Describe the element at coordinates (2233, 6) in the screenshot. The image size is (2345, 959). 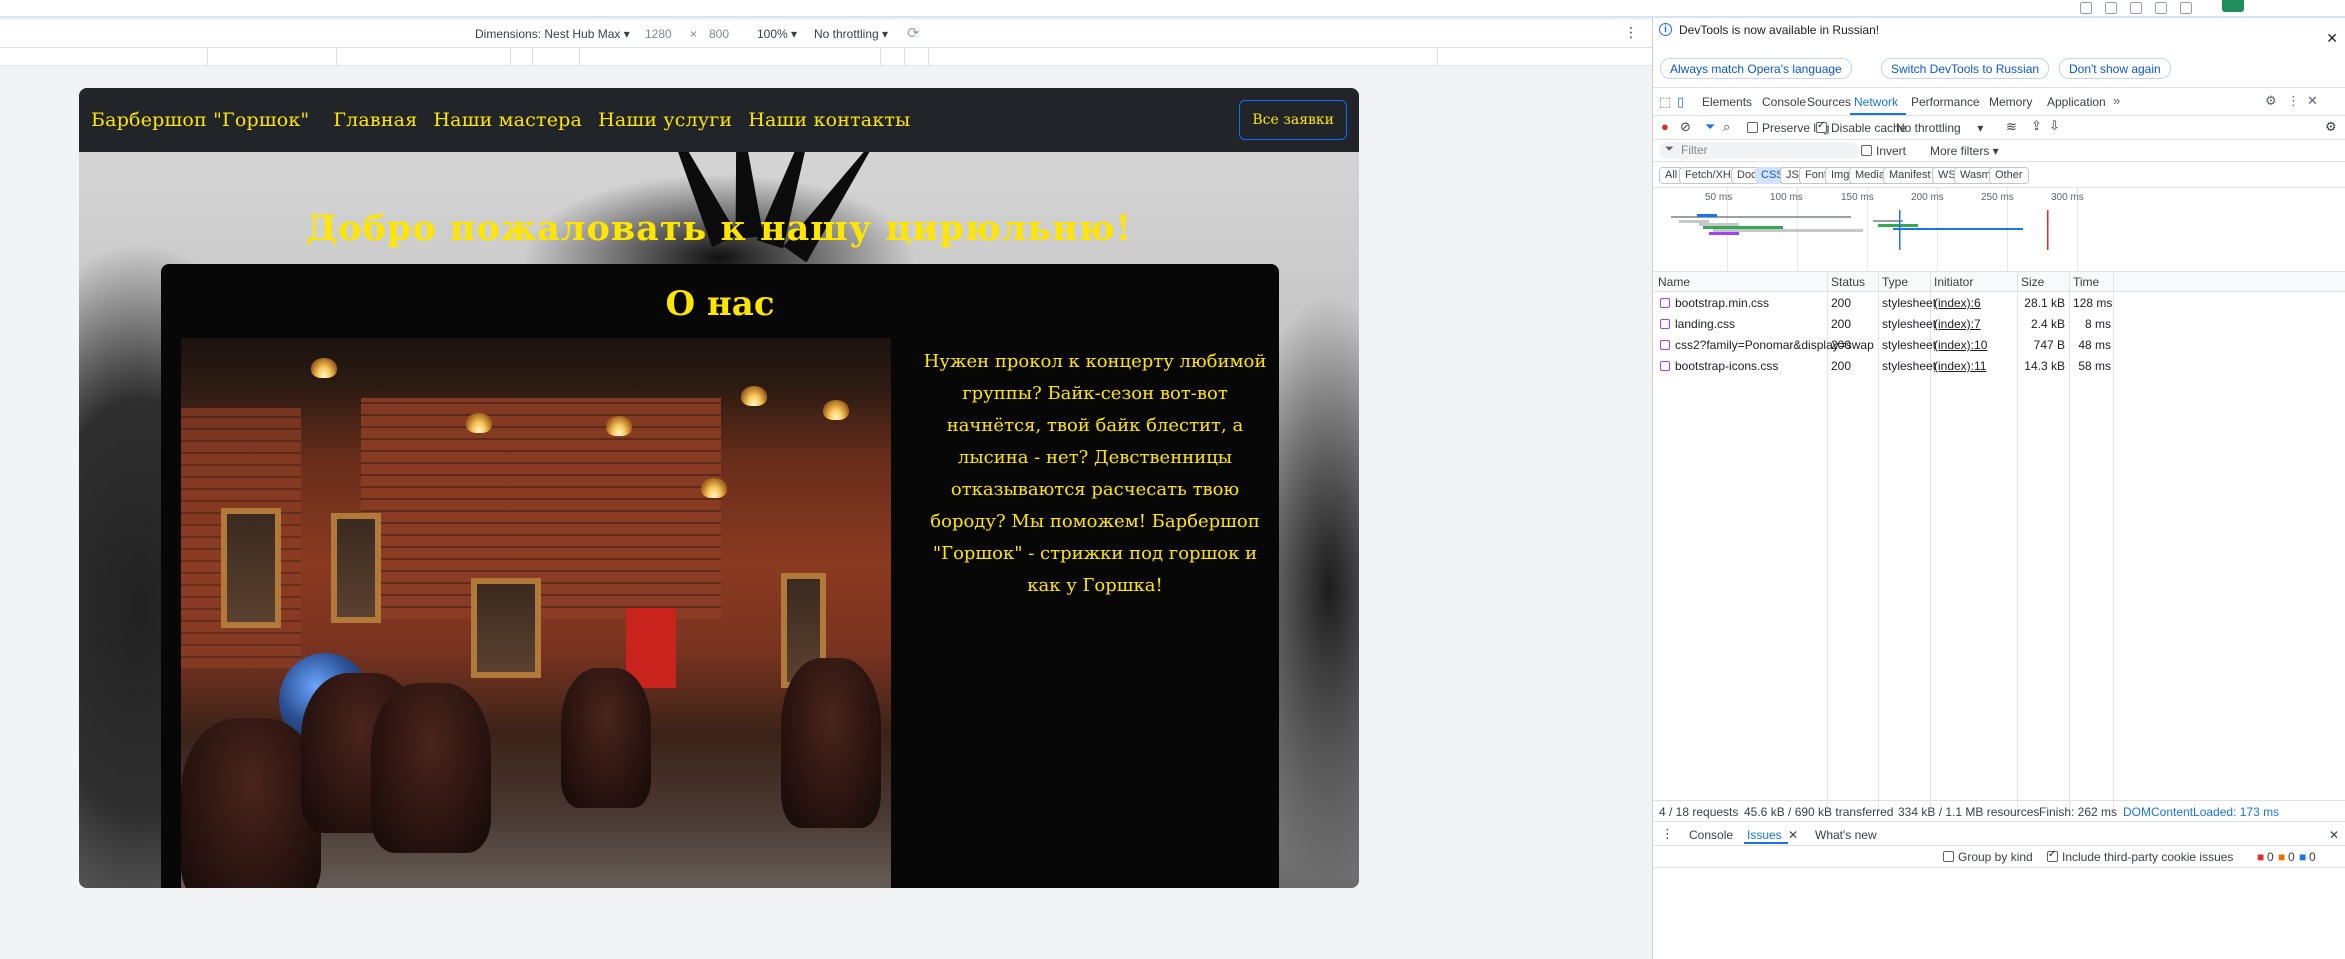
I see `profile-badge-icon` at that location.